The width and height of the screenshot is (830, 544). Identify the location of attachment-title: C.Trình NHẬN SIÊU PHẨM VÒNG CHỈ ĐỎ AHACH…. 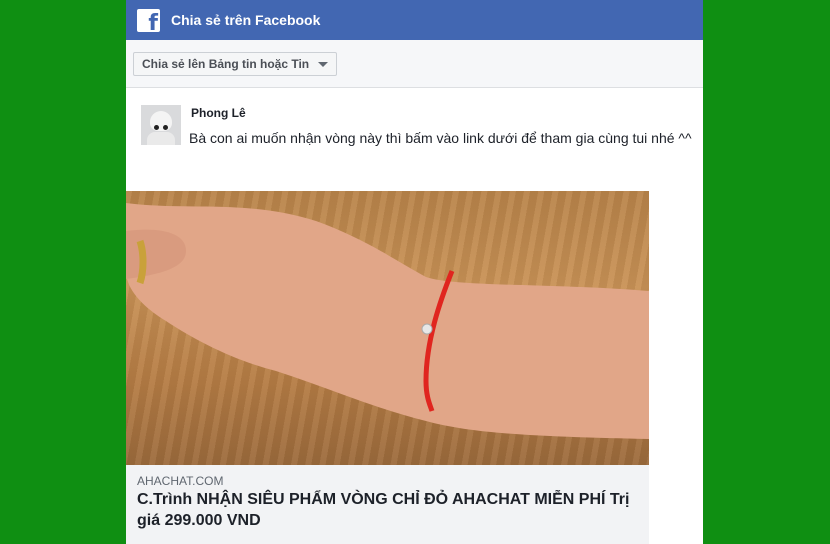
(389, 510).